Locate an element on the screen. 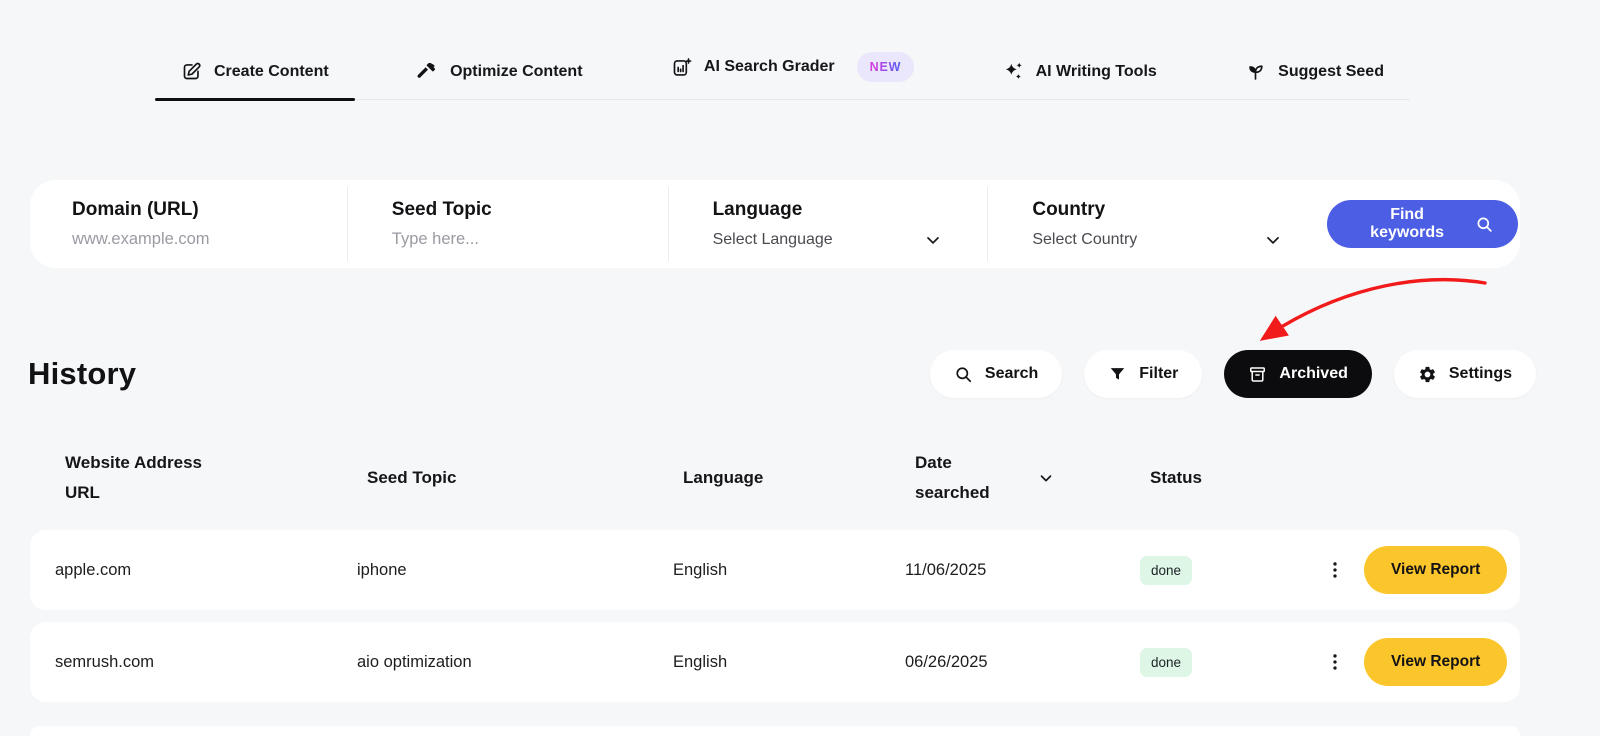  language-value: Select Language is located at coordinates (772, 239).